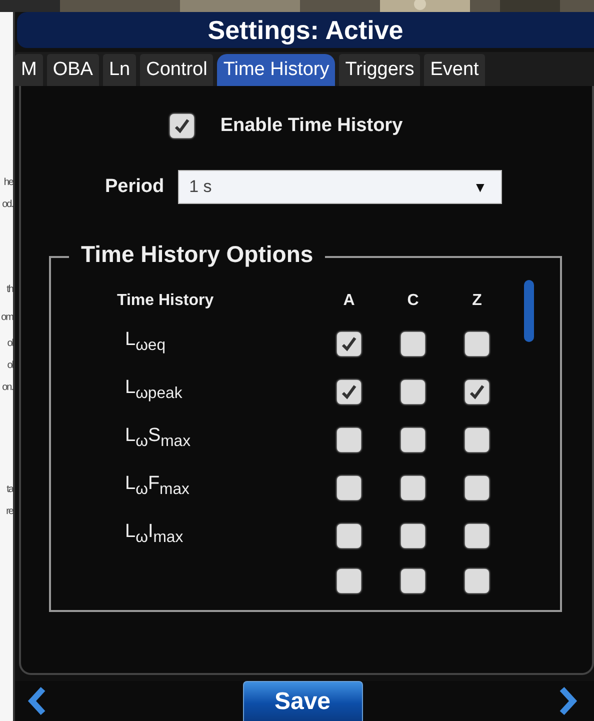 The height and width of the screenshot is (721, 594). What do you see at coordinates (454, 70) in the screenshot?
I see `tab: Event` at bounding box center [454, 70].